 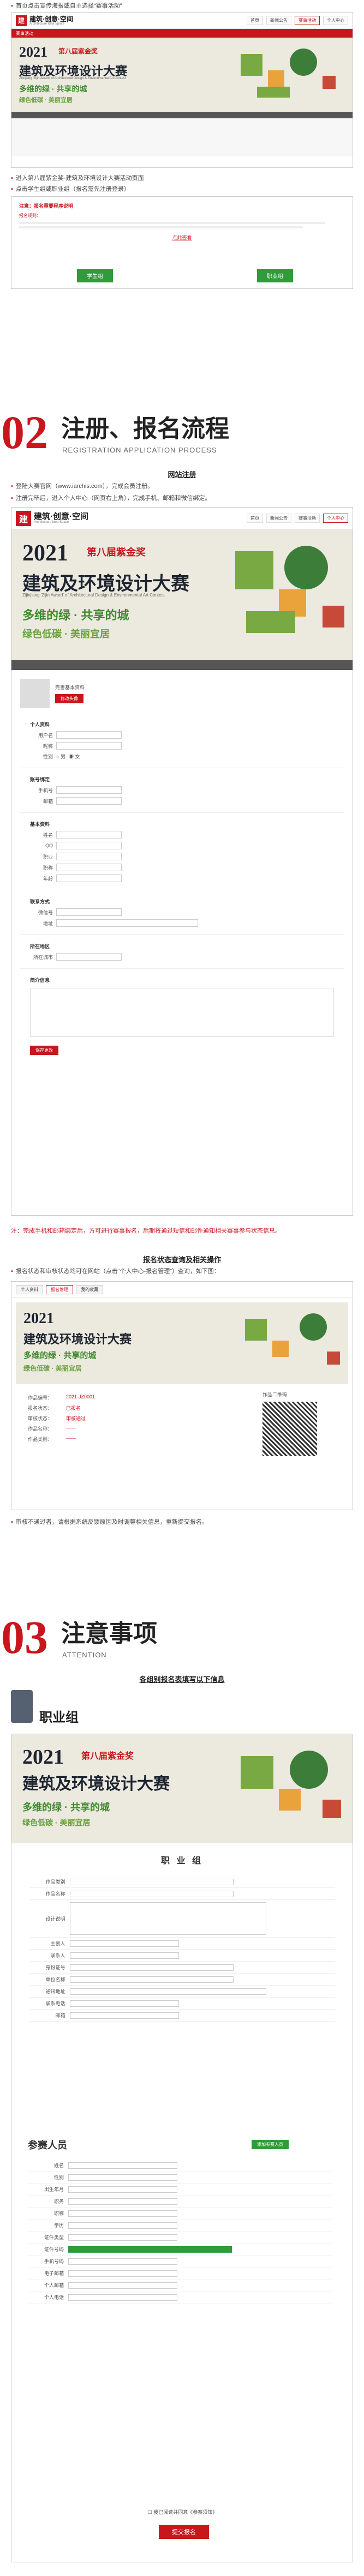 What do you see at coordinates (90, 1290) in the screenshot?
I see `query-tab-fav: 我的收藏` at bounding box center [90, 1290].